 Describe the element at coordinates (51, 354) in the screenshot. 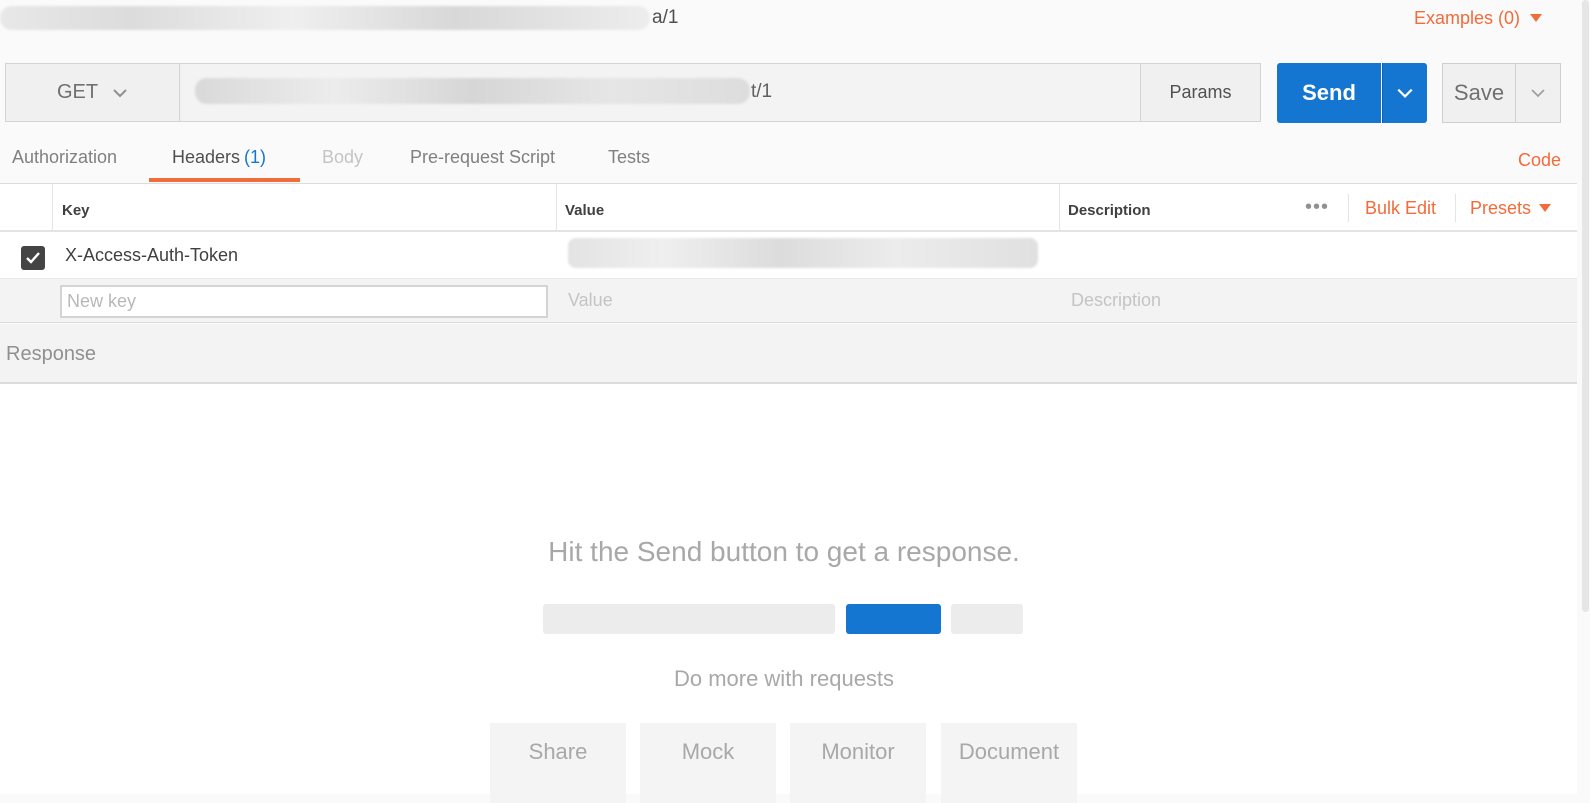

I see `response-label: Response` at that location.